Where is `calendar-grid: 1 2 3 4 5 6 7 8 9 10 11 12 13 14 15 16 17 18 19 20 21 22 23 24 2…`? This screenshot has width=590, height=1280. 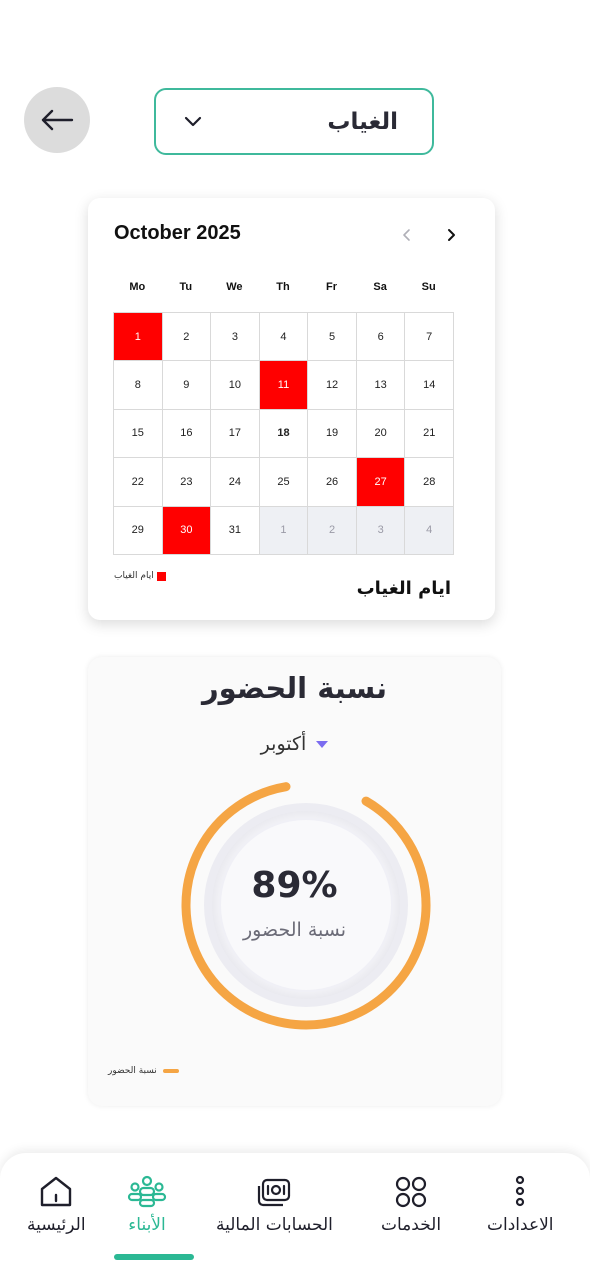
calendar-grid: 1 2 3 4 5 6 7 8 9 10 11 12 13 14 15 16 17 18 19 20 21 22 23 24 2… is located at coordinates (283, 433).